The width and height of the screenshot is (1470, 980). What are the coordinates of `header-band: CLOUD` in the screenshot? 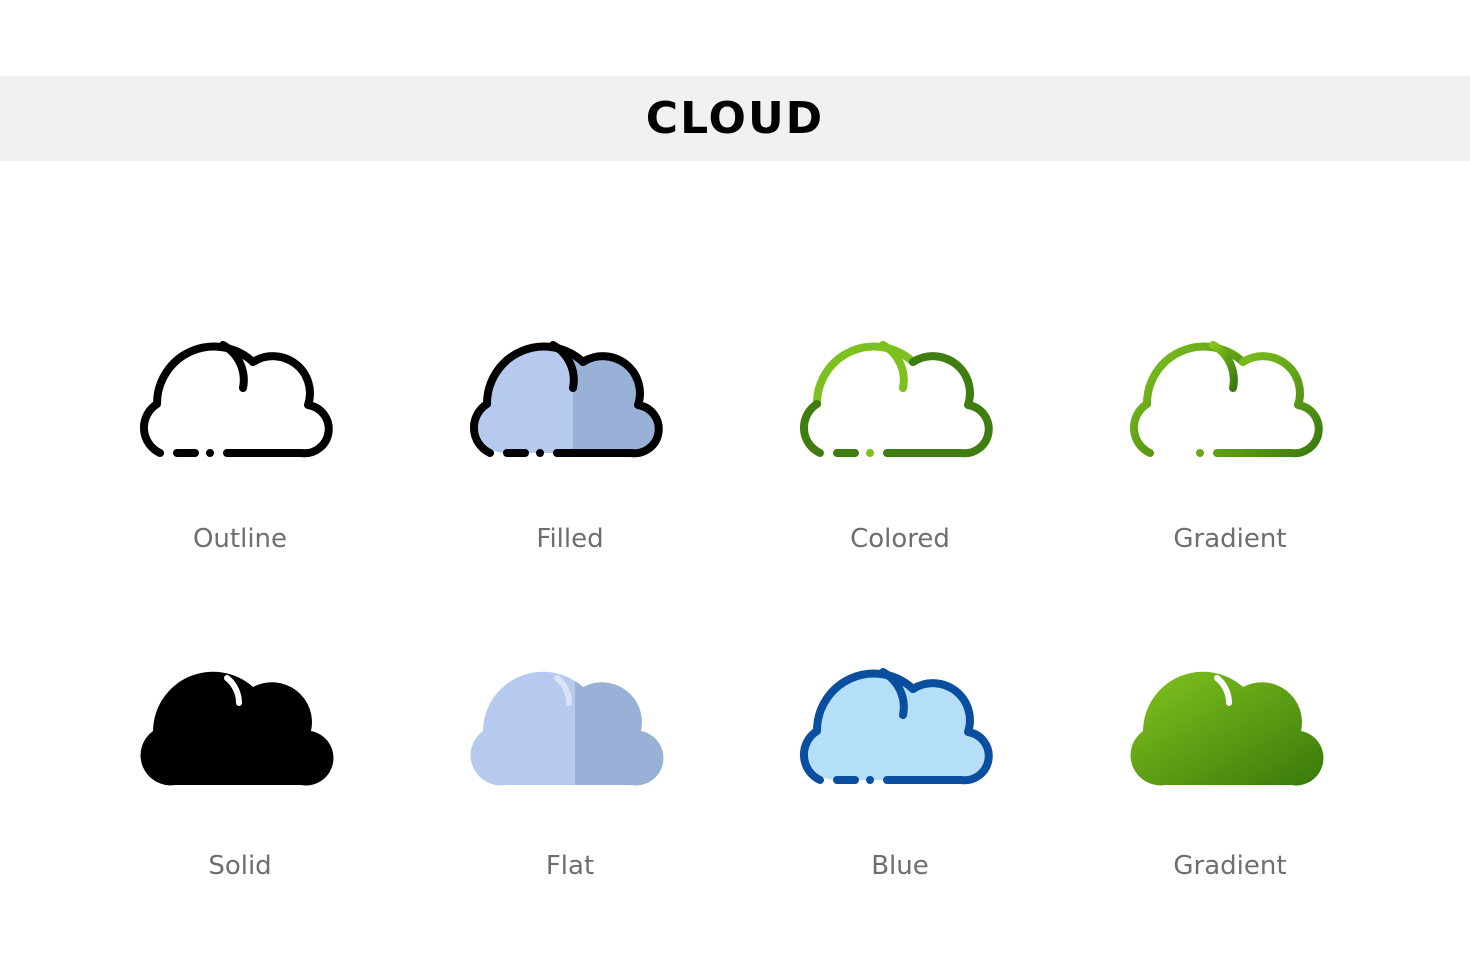 It's located at (735, 118).